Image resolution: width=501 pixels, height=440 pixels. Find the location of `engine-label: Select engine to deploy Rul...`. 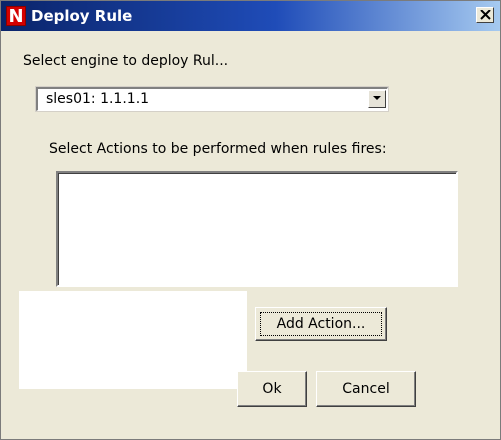

engine-label: Select engine to deploy Rul... is located at coordinates (126, 61).